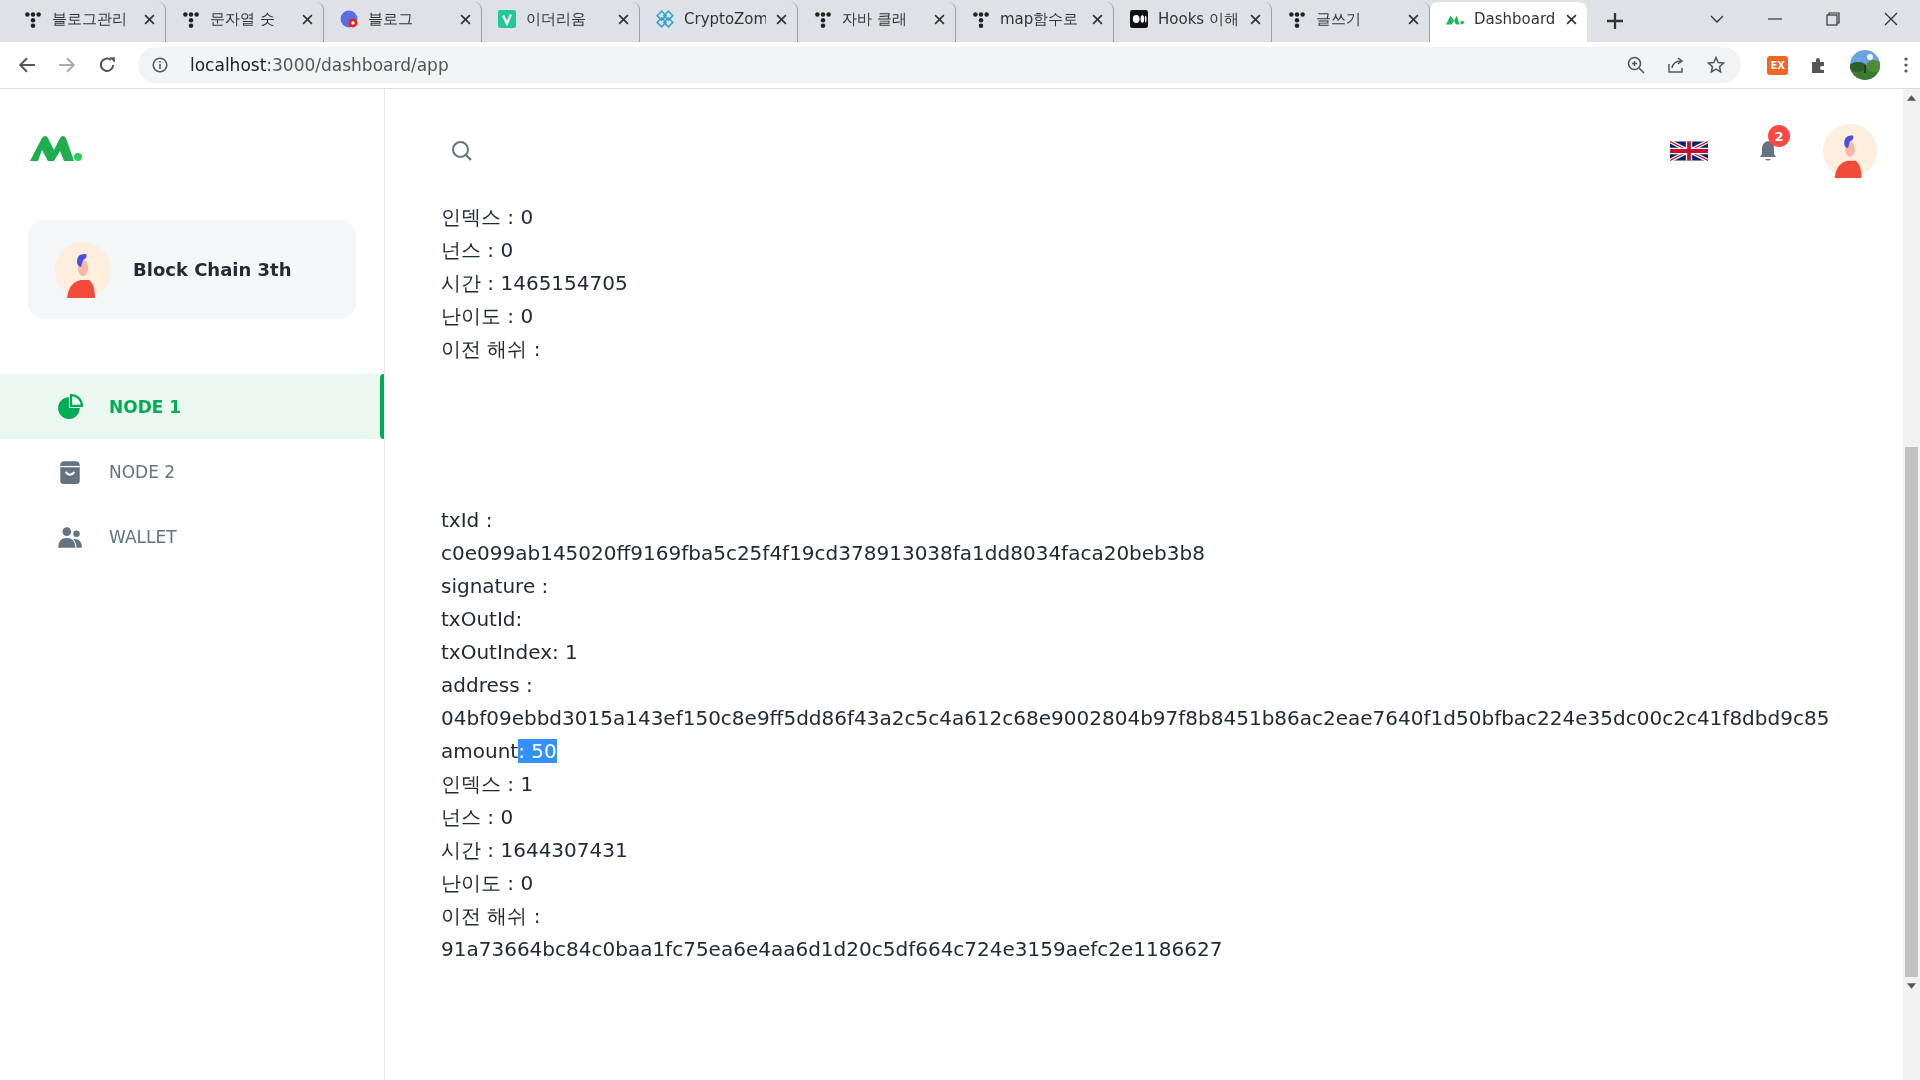 Image resolution: width=1920 pixels, height=1080 pixels. What do you see at coordinates (245, 22) in the screenshot?
I see `browser-tab: 문자열 숫` at bounding box center [245, 22].